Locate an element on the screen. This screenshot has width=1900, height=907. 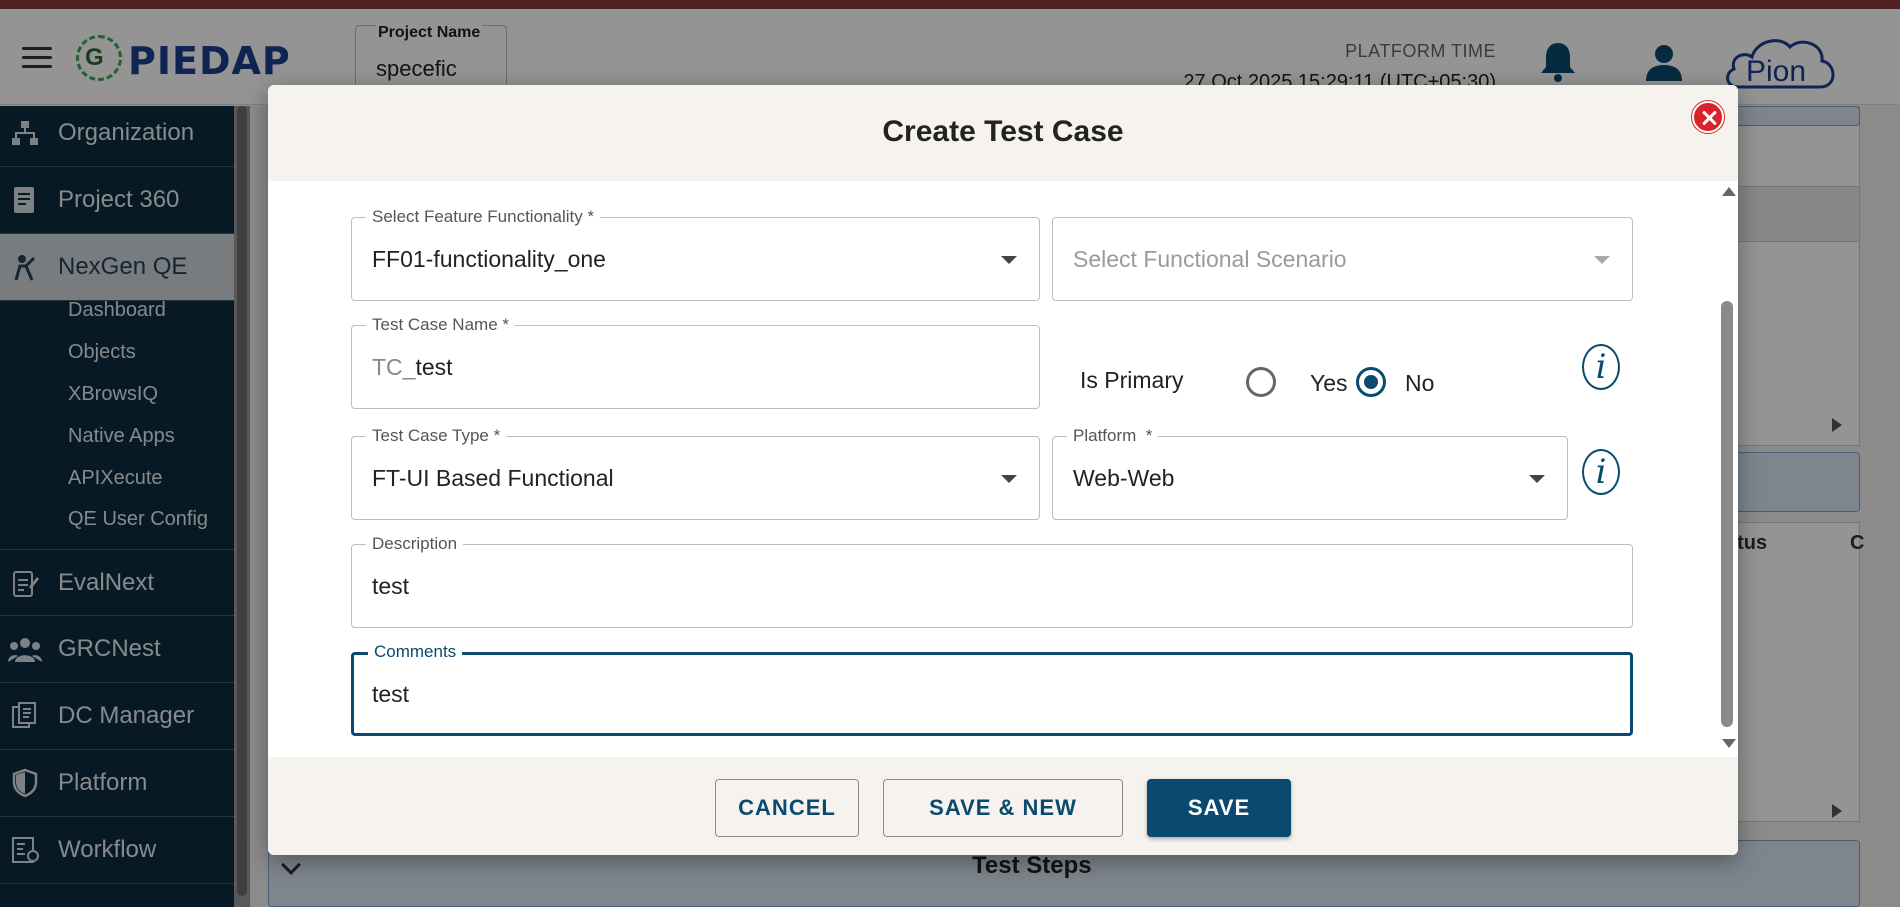
test-case-name-prefix: TC_ is located at coordinates (394, 367).